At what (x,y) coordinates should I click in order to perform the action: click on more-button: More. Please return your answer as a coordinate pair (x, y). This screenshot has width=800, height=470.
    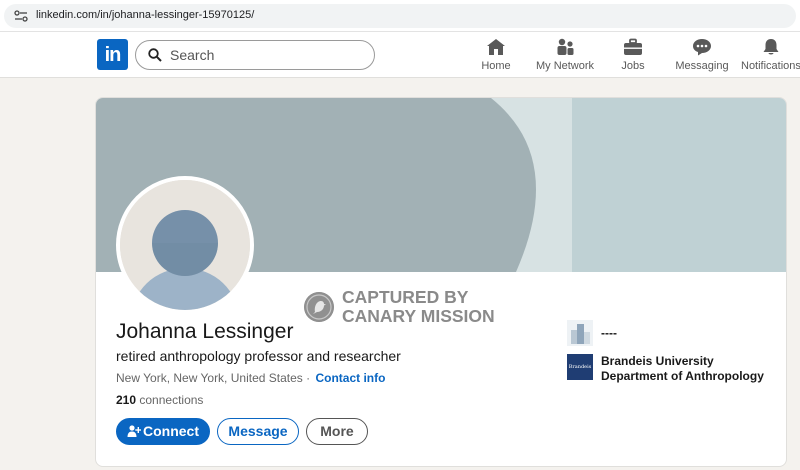
    Looking at the image, I should click on (337, 431).